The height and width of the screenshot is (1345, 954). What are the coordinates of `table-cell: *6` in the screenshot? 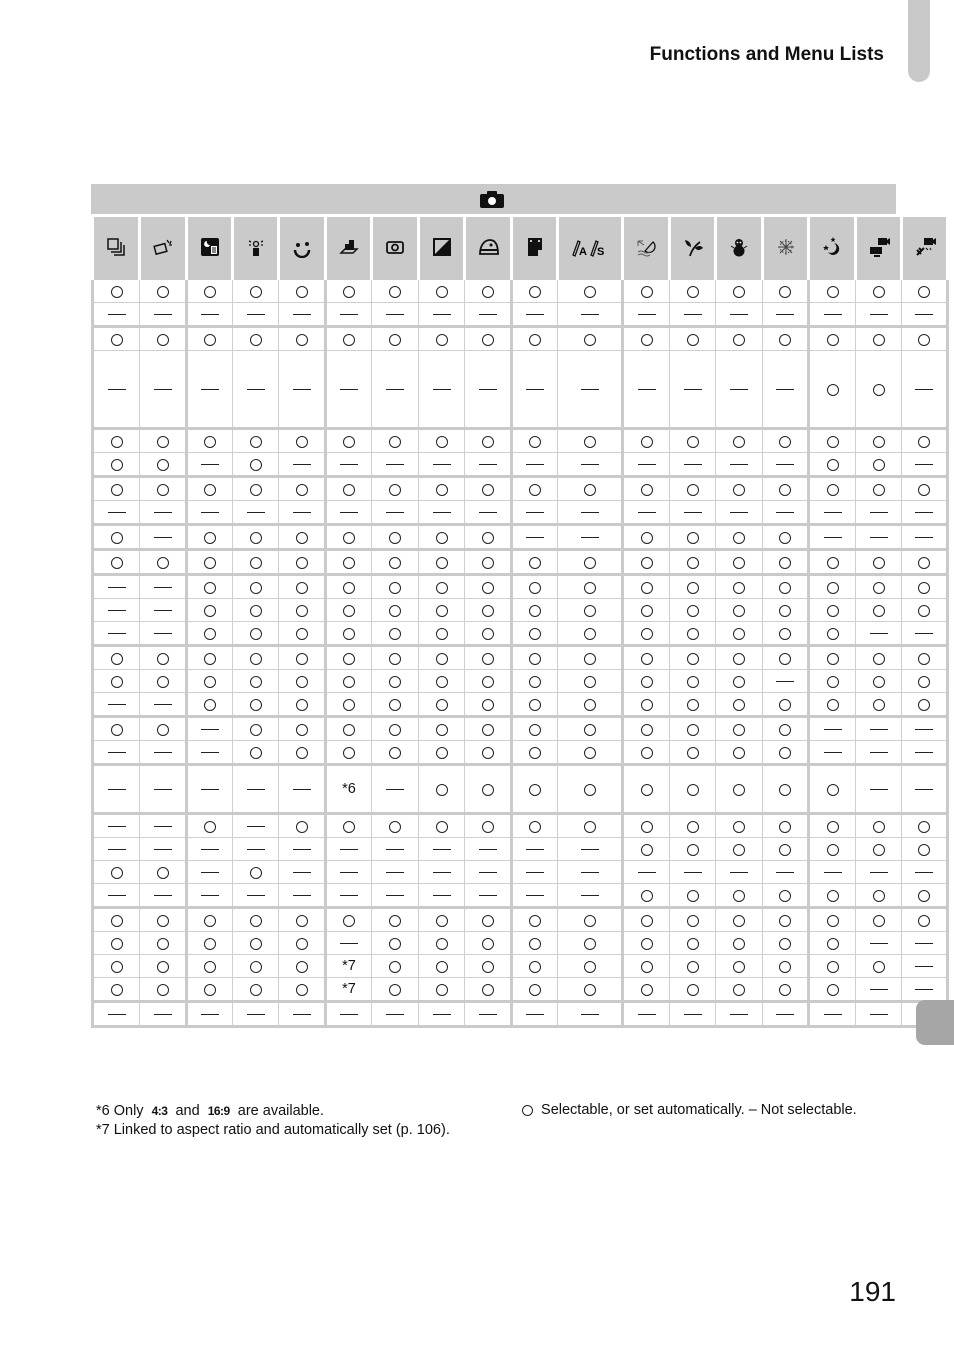 It's located at (348, 788).